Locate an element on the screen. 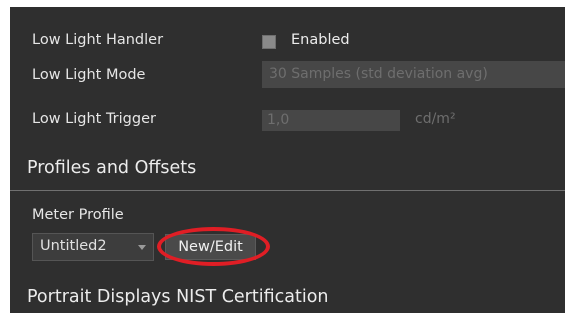 Image resolution: width=569 pixels, height=313 pixels. meter-profile-label: Meter Profile is located at coordinates (78, 215).